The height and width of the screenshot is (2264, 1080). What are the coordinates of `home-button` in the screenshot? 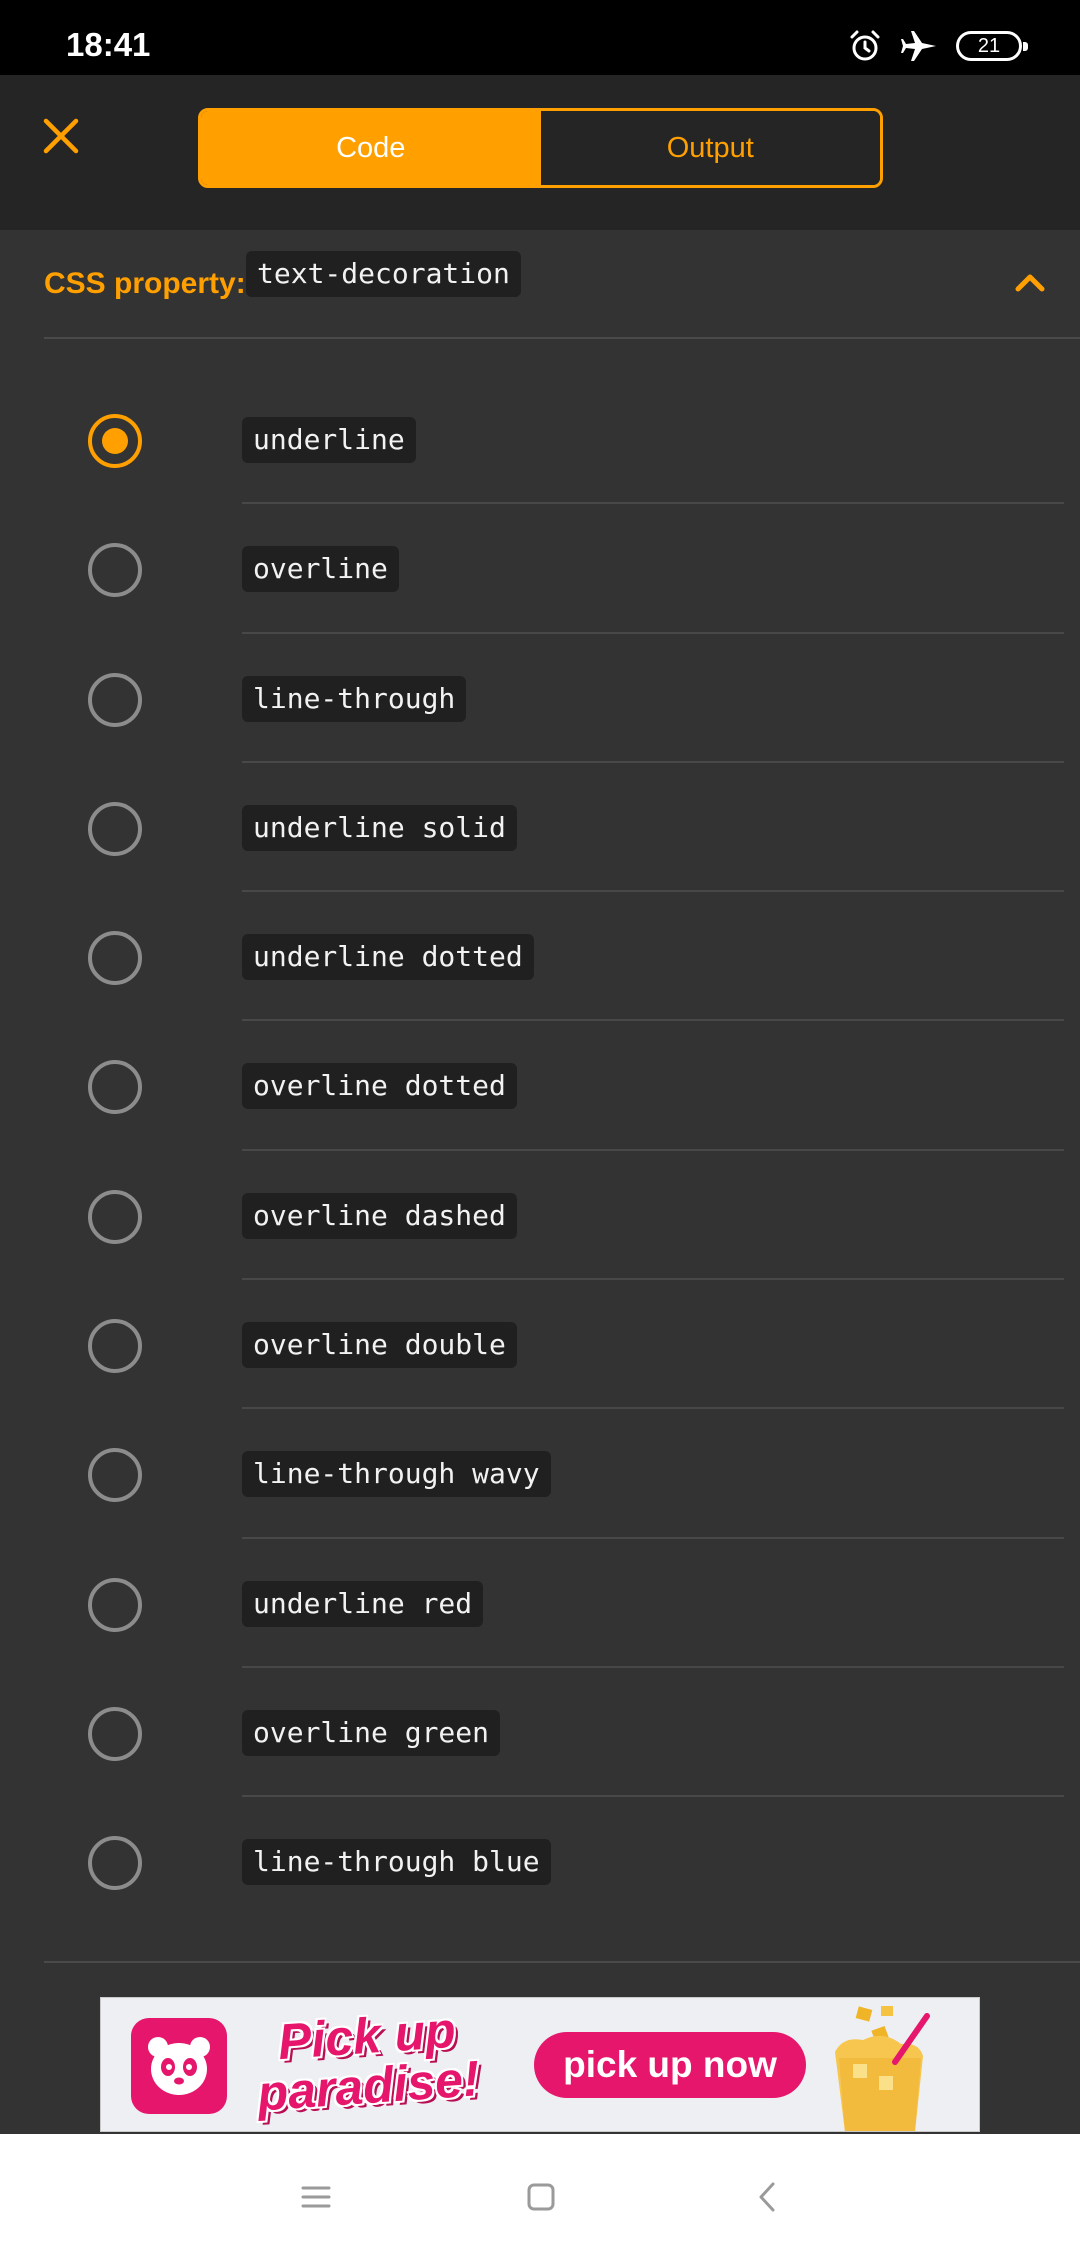 It's located at (541, 2199).